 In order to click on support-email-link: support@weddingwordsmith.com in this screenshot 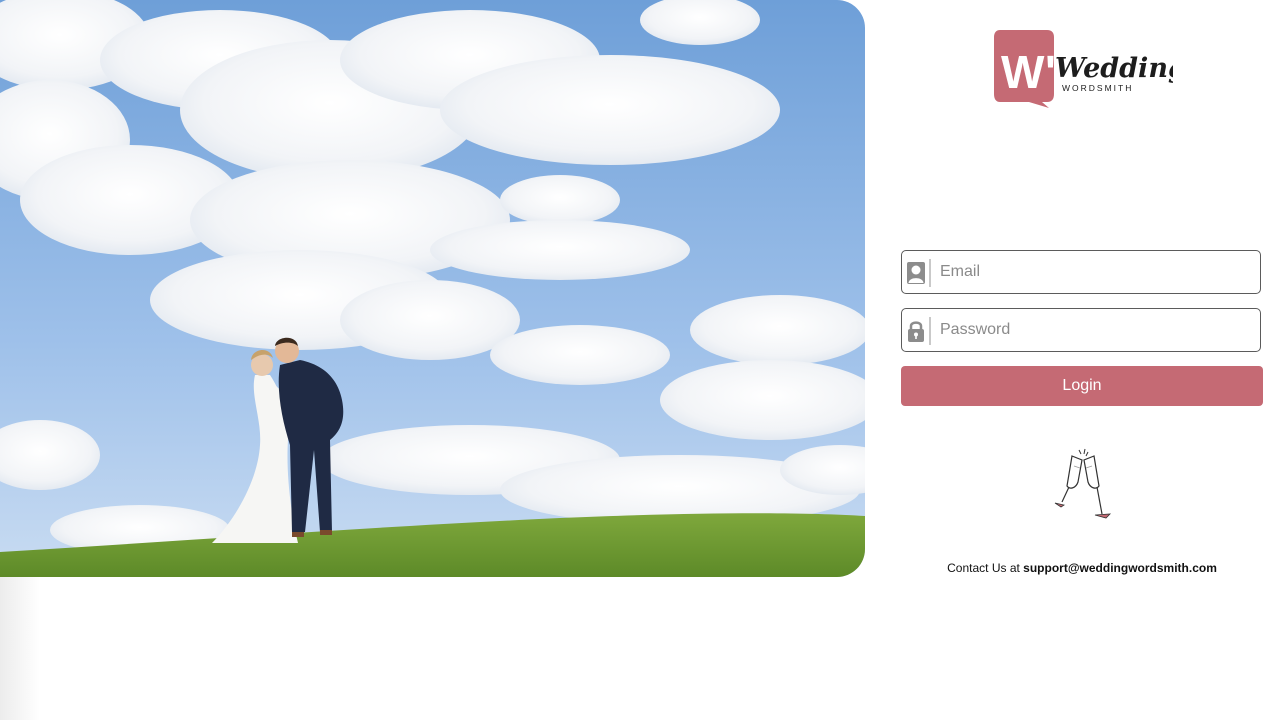, I will do `click(1120, 568)`.